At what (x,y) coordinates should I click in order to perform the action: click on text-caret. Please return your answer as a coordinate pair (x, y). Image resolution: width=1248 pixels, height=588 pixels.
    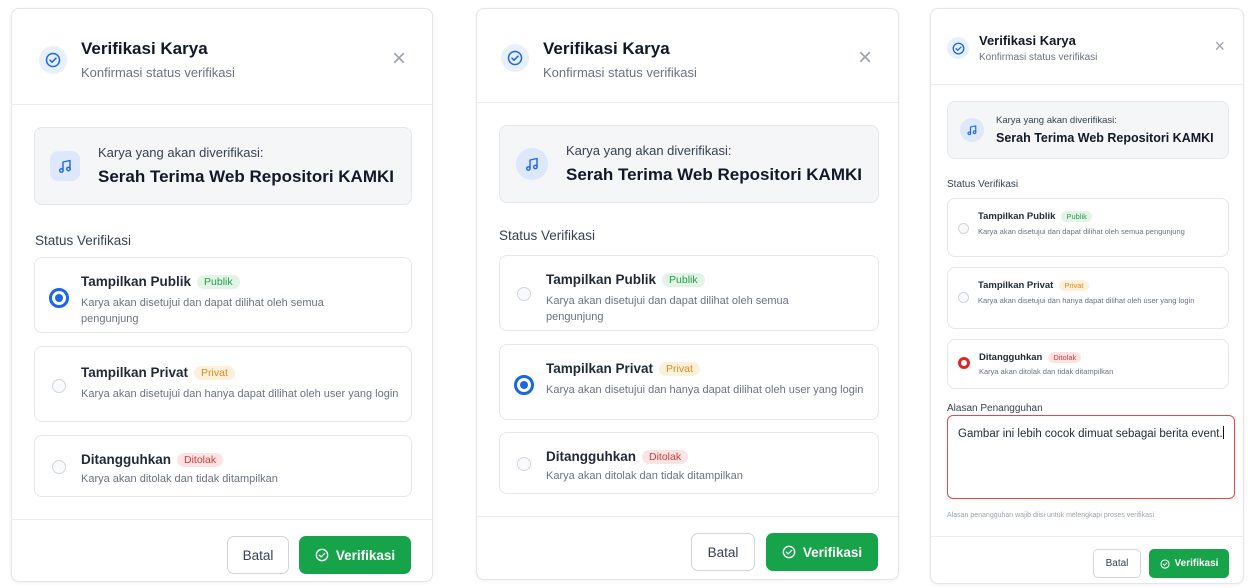
    Looking at the image, I should click on (1223, 432).